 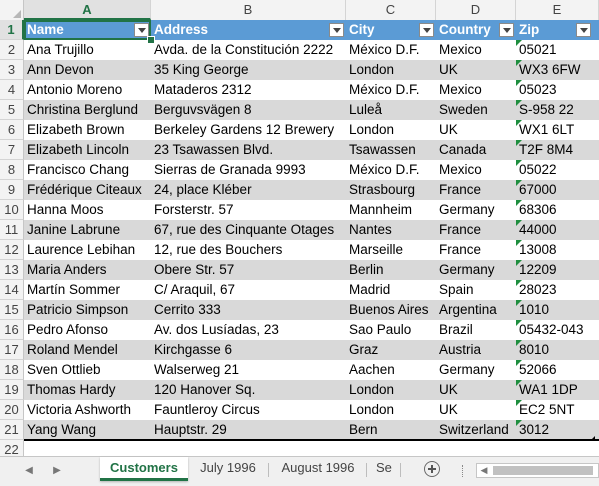 What do you see at coordinates (144, 469) in the screenshot?
I see `tab-customers: Customers` at bounding box center [144, 469].